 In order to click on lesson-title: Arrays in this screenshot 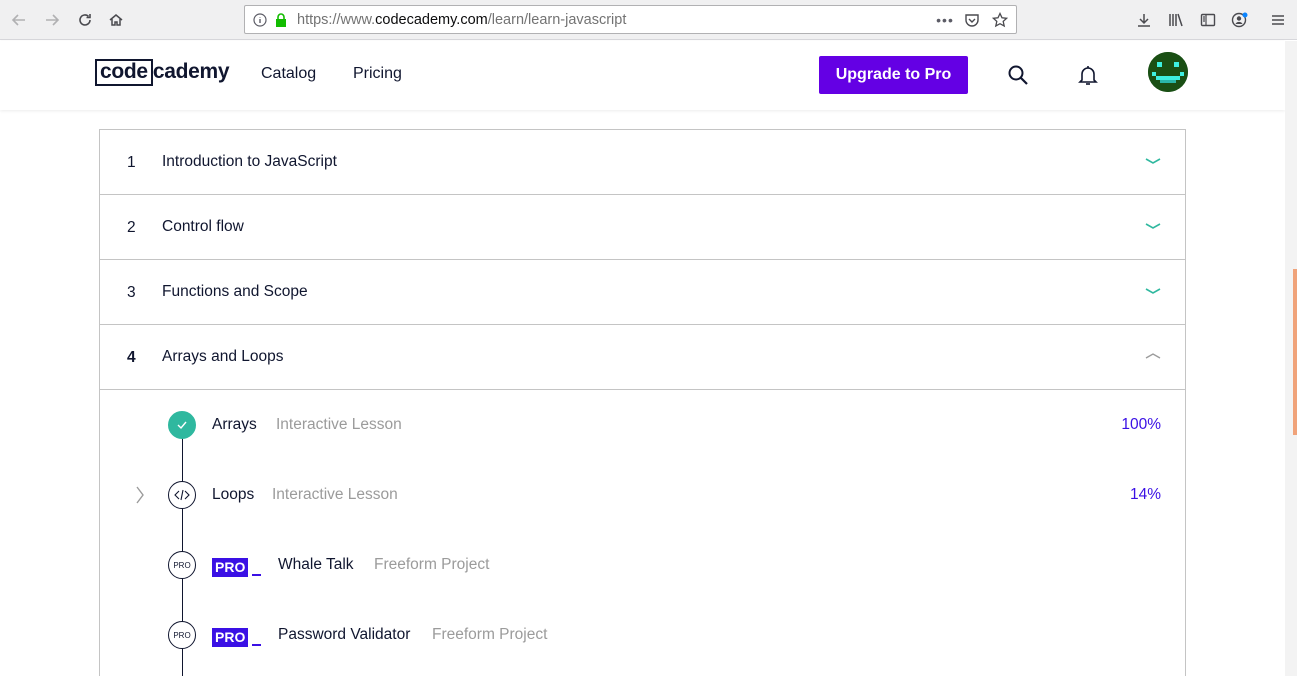, I will do `click(234, 425)`.